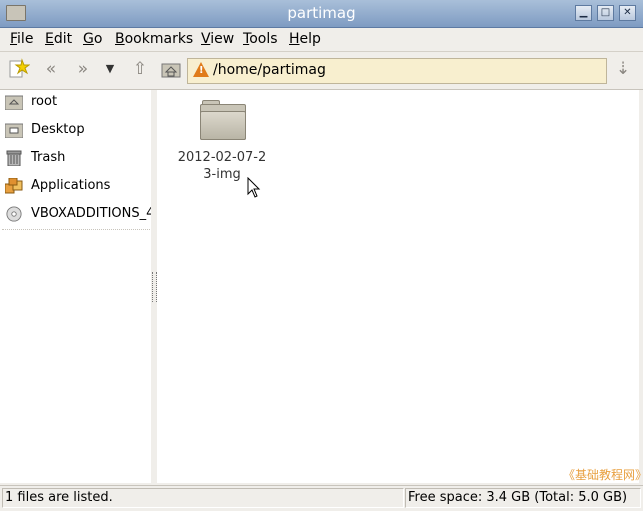  What do you see at coordinates (76, 229) in the screenshot?
I see `sidebar-separator` at bounding box center [76, 229].